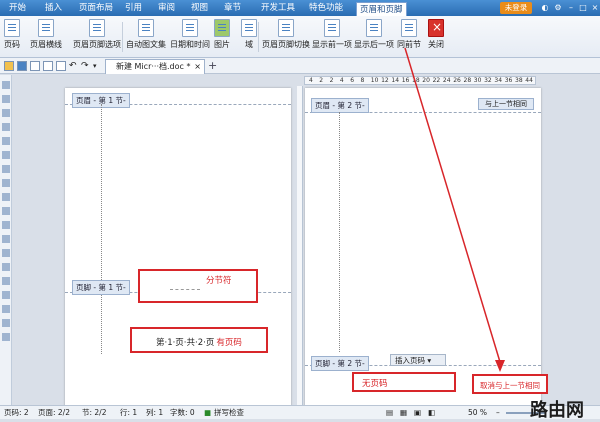 The height and width of the screenshot is (422, 600). What do you see at coordinates (436, 37) in the screenshot?
I see `close-header-footer-button: 关闭` at bounding box center [436, 37].